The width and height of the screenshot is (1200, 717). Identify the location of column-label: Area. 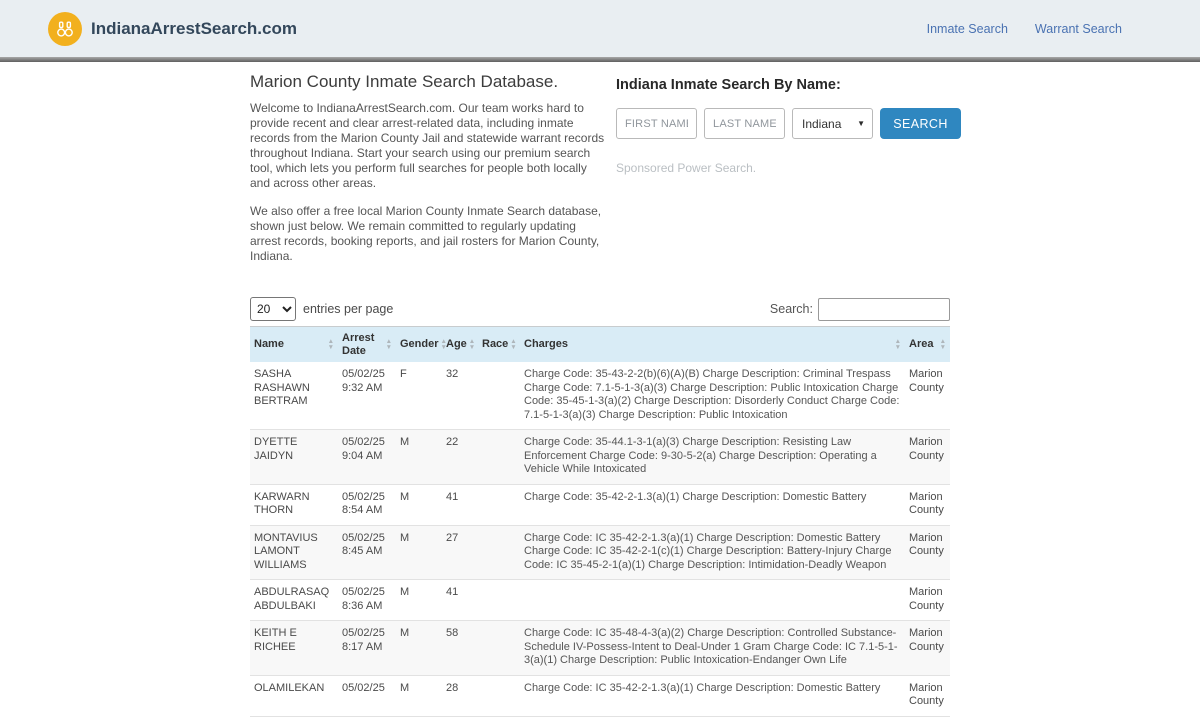
(921, 344).